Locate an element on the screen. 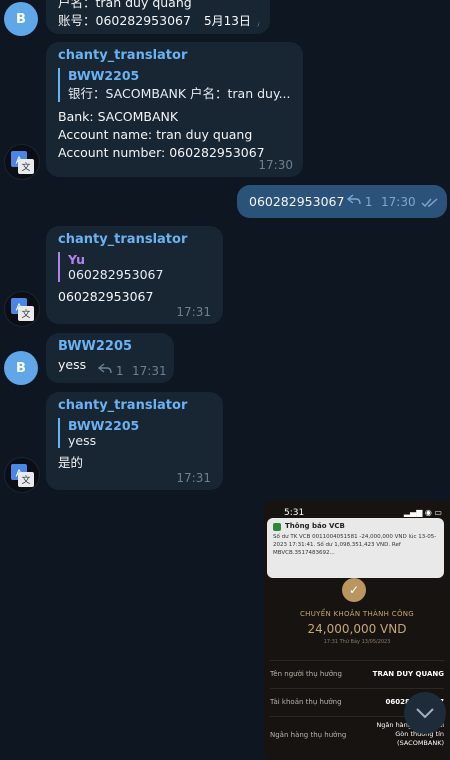 This screenshot has height=760, width=450. sender-name: BWW2205 is located at coordinates (110, 346).